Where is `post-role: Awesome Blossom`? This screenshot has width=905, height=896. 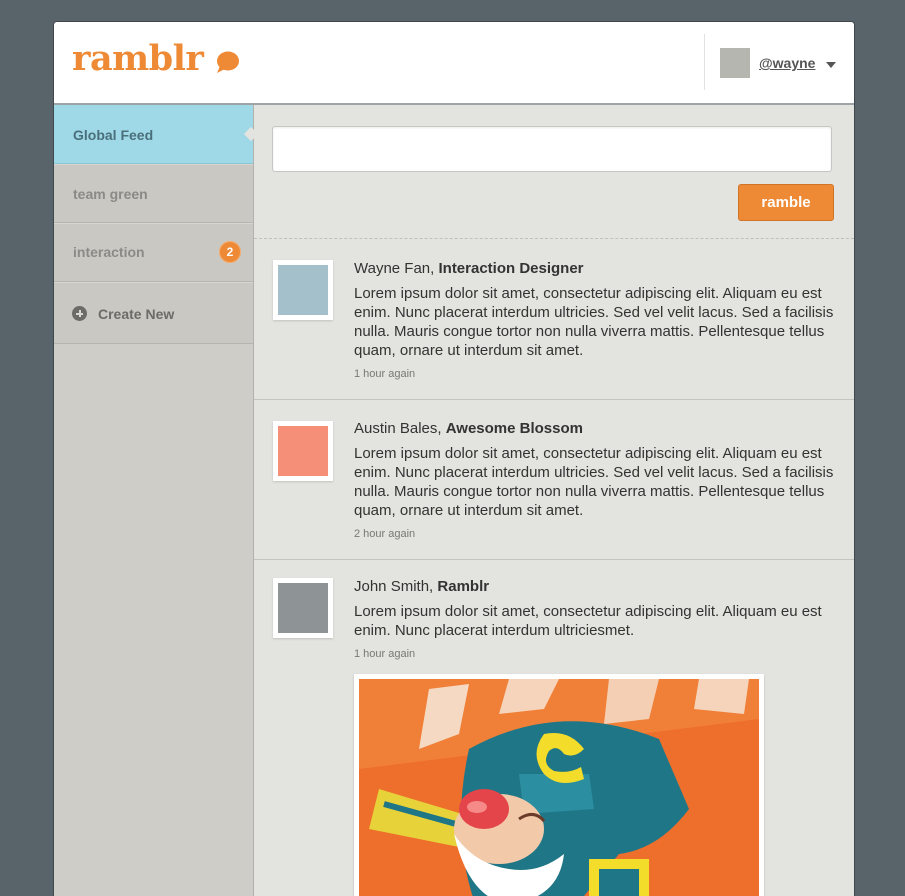
post-role: Awesome Blossom is located at coordinates (514, 428).